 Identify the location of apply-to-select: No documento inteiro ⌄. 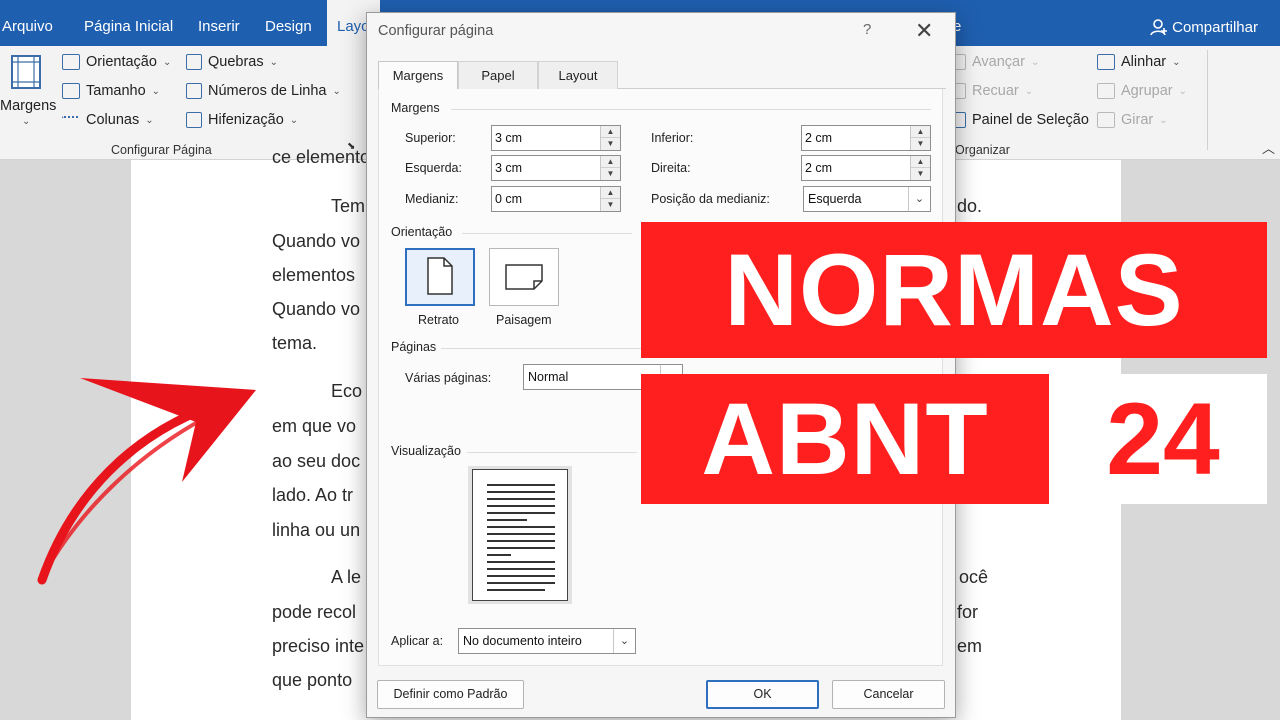
(547, 641).